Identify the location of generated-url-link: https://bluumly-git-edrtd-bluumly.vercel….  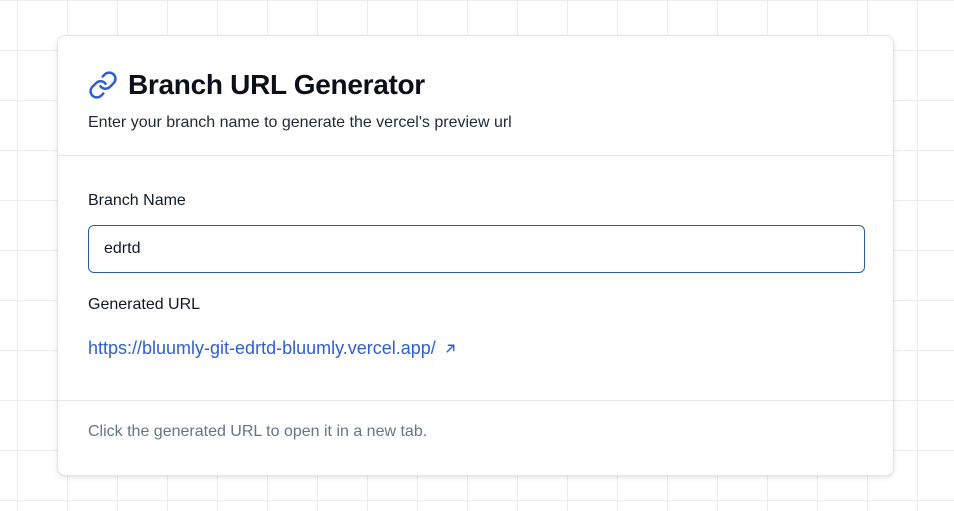
(262, 348).